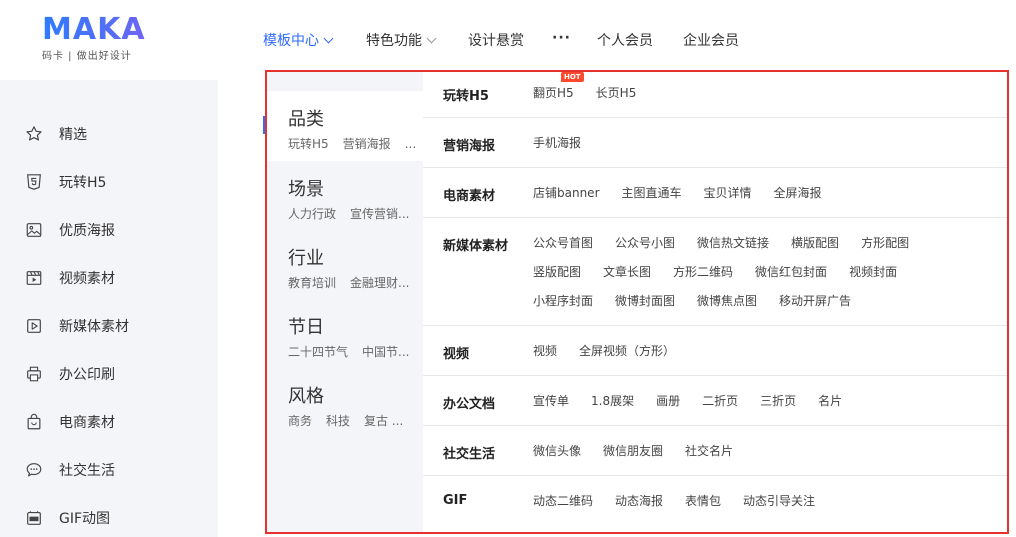 The height and width of the screenshot is (537, 1016). Describe the element at coordinates (300, 421) in the screenshot. I see `category-sub-link: 商务` at that location.